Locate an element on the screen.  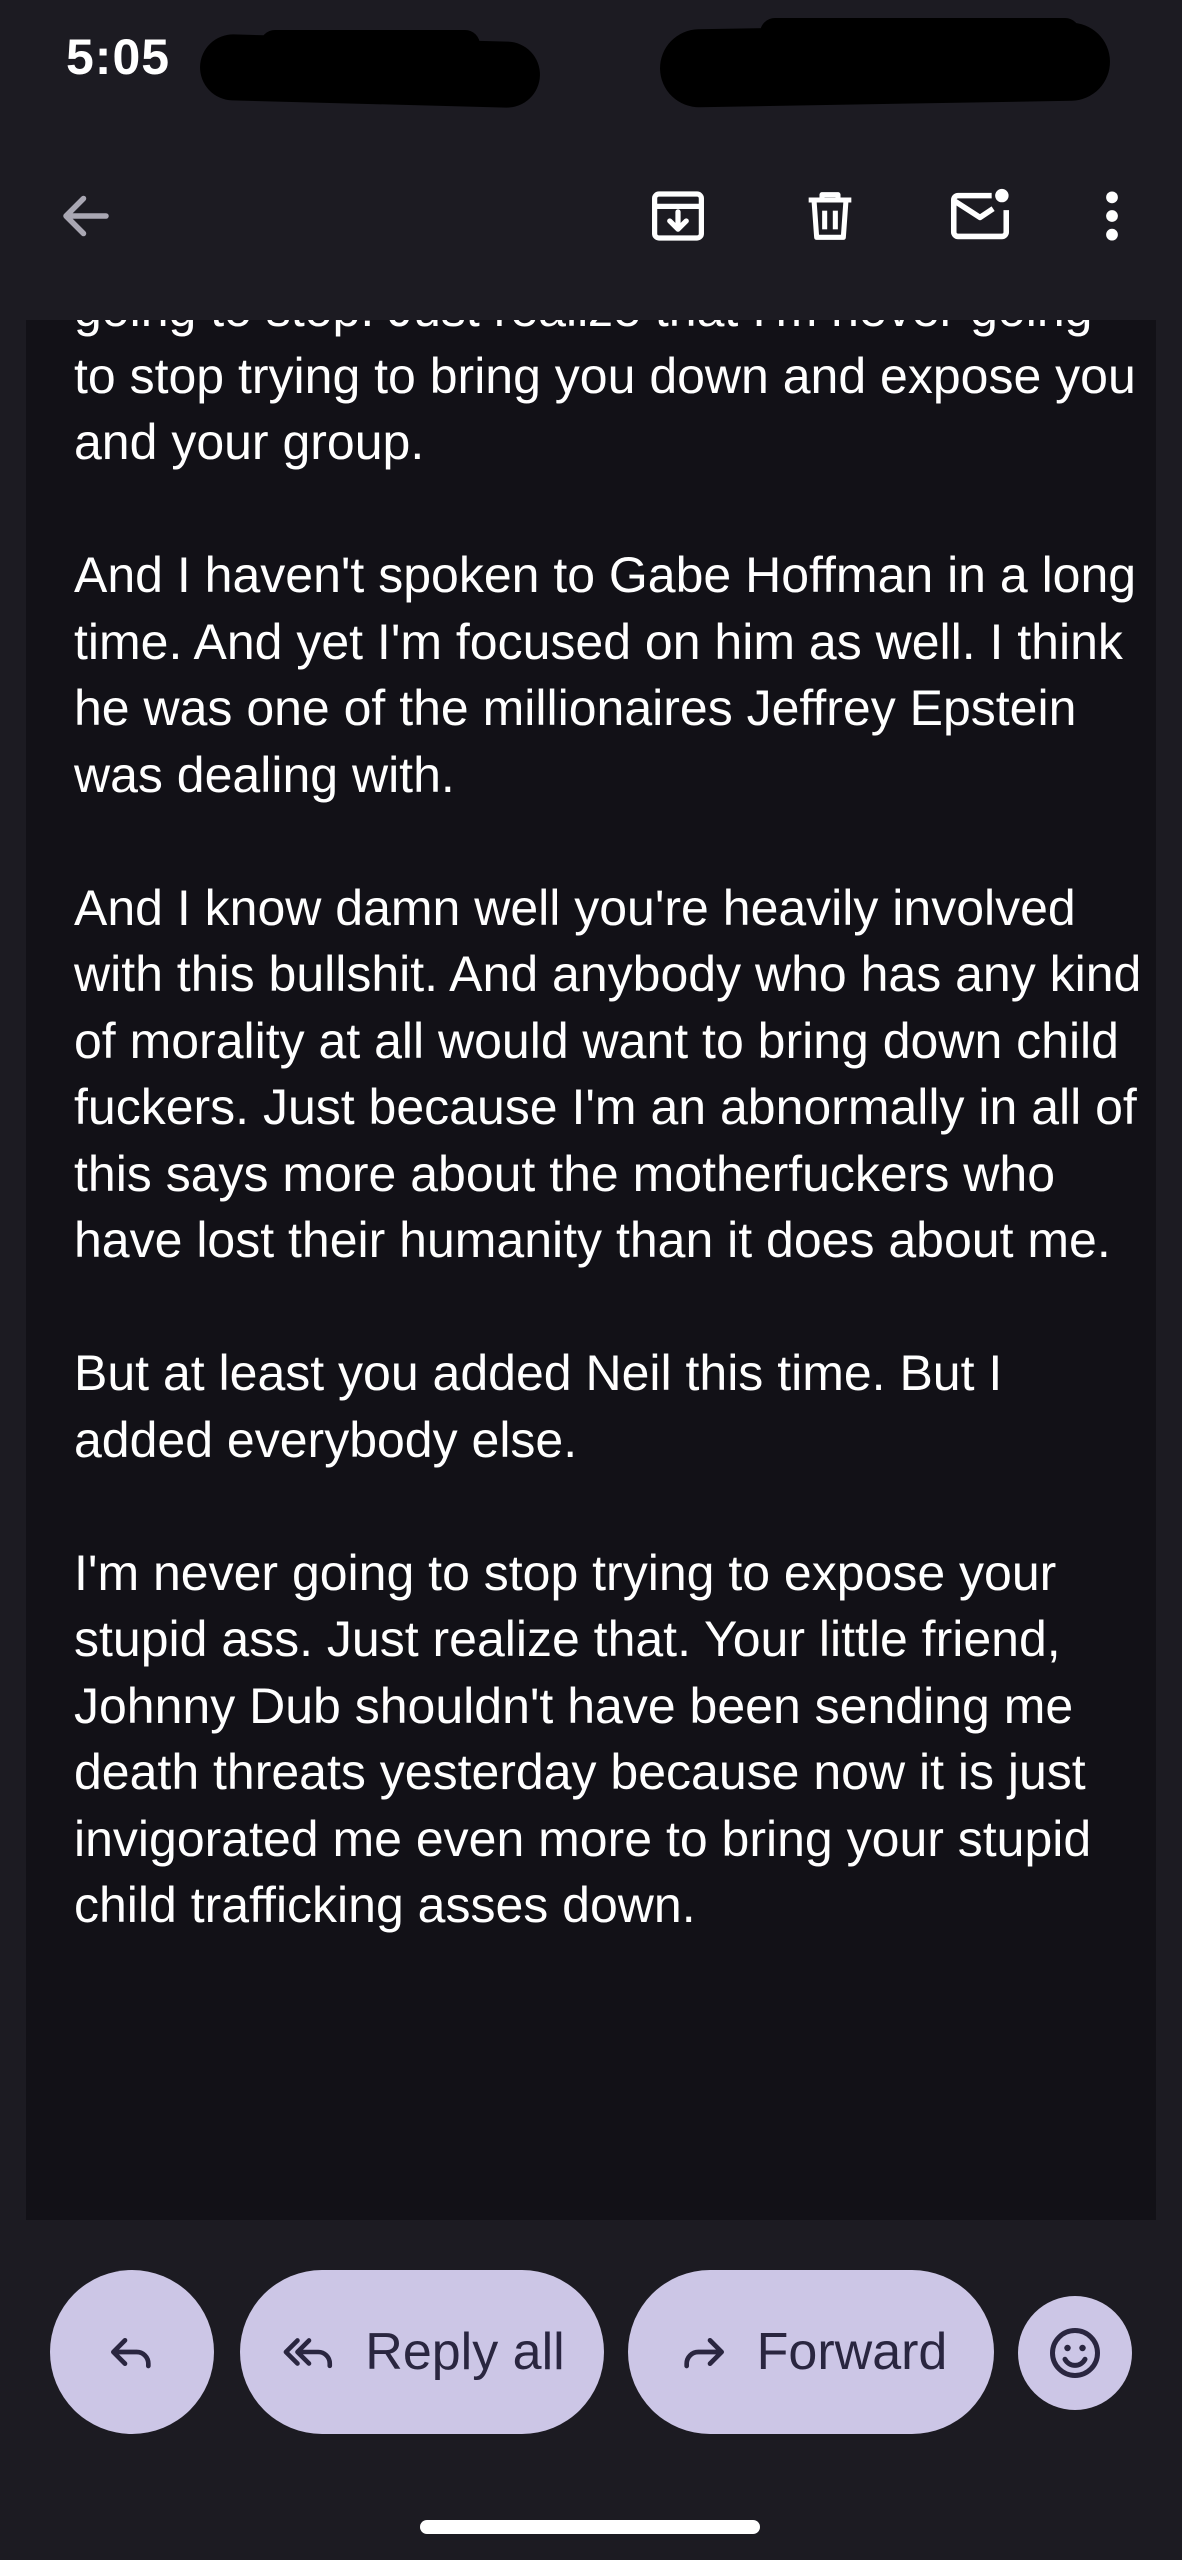
reply-button is located at coordinates (132, 2352).